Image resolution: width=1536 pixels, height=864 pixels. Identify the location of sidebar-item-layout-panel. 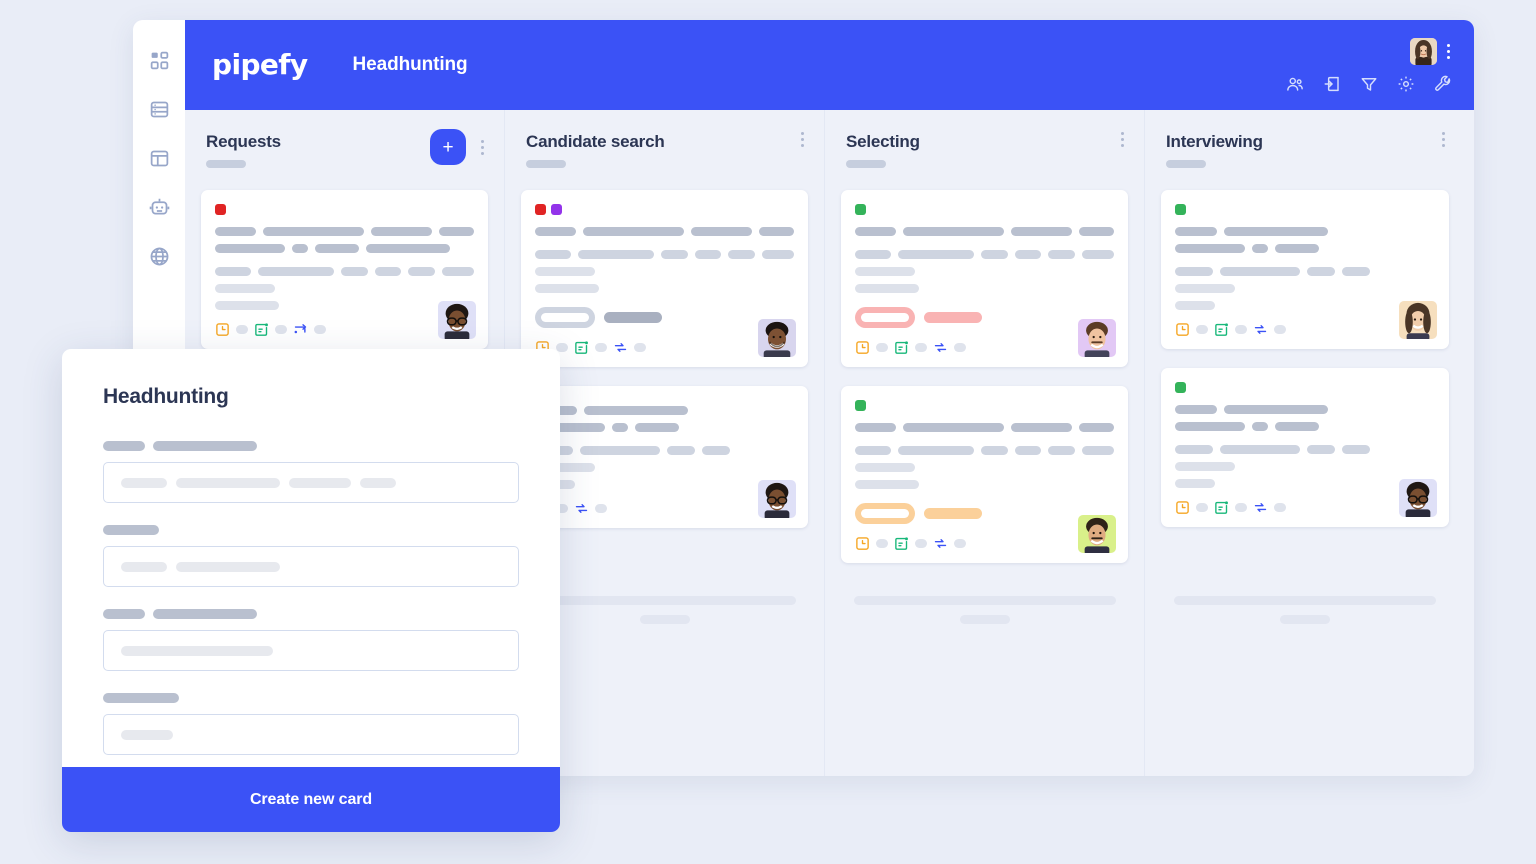
(159, 158).